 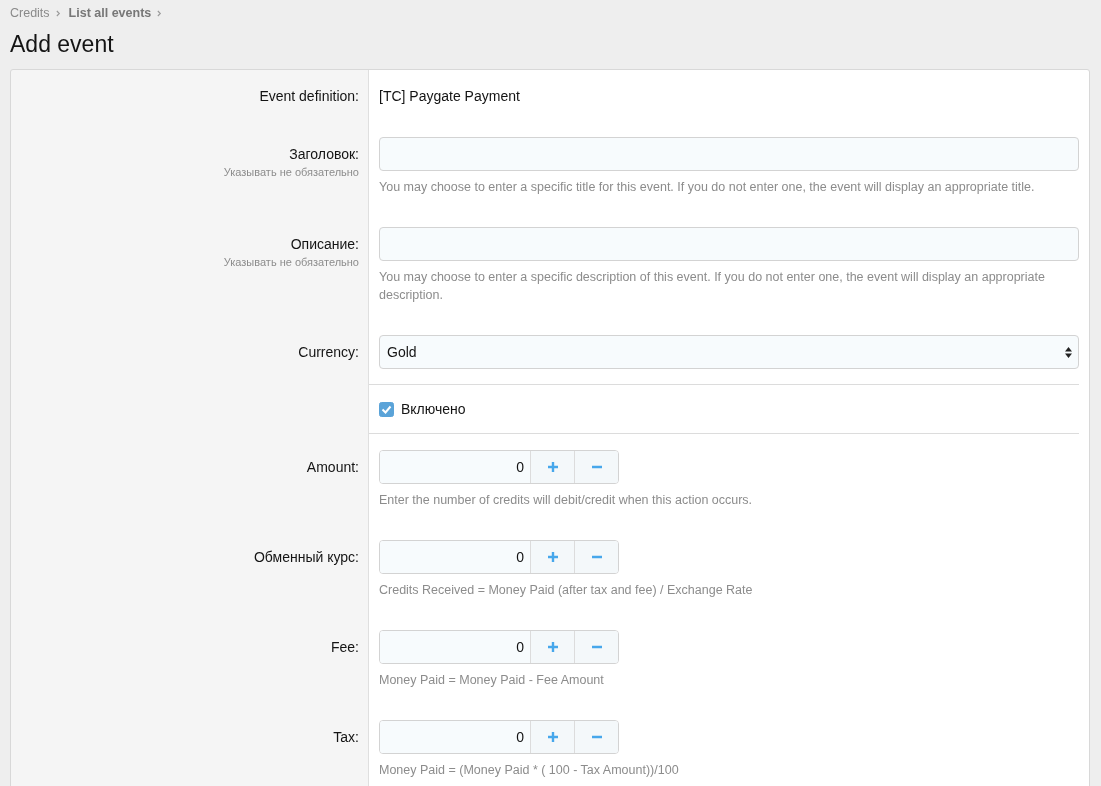 What do you see at coordinates (1068, 352) in the screenshot?
I see `updown-icon` at bounding box center [1068, 352].